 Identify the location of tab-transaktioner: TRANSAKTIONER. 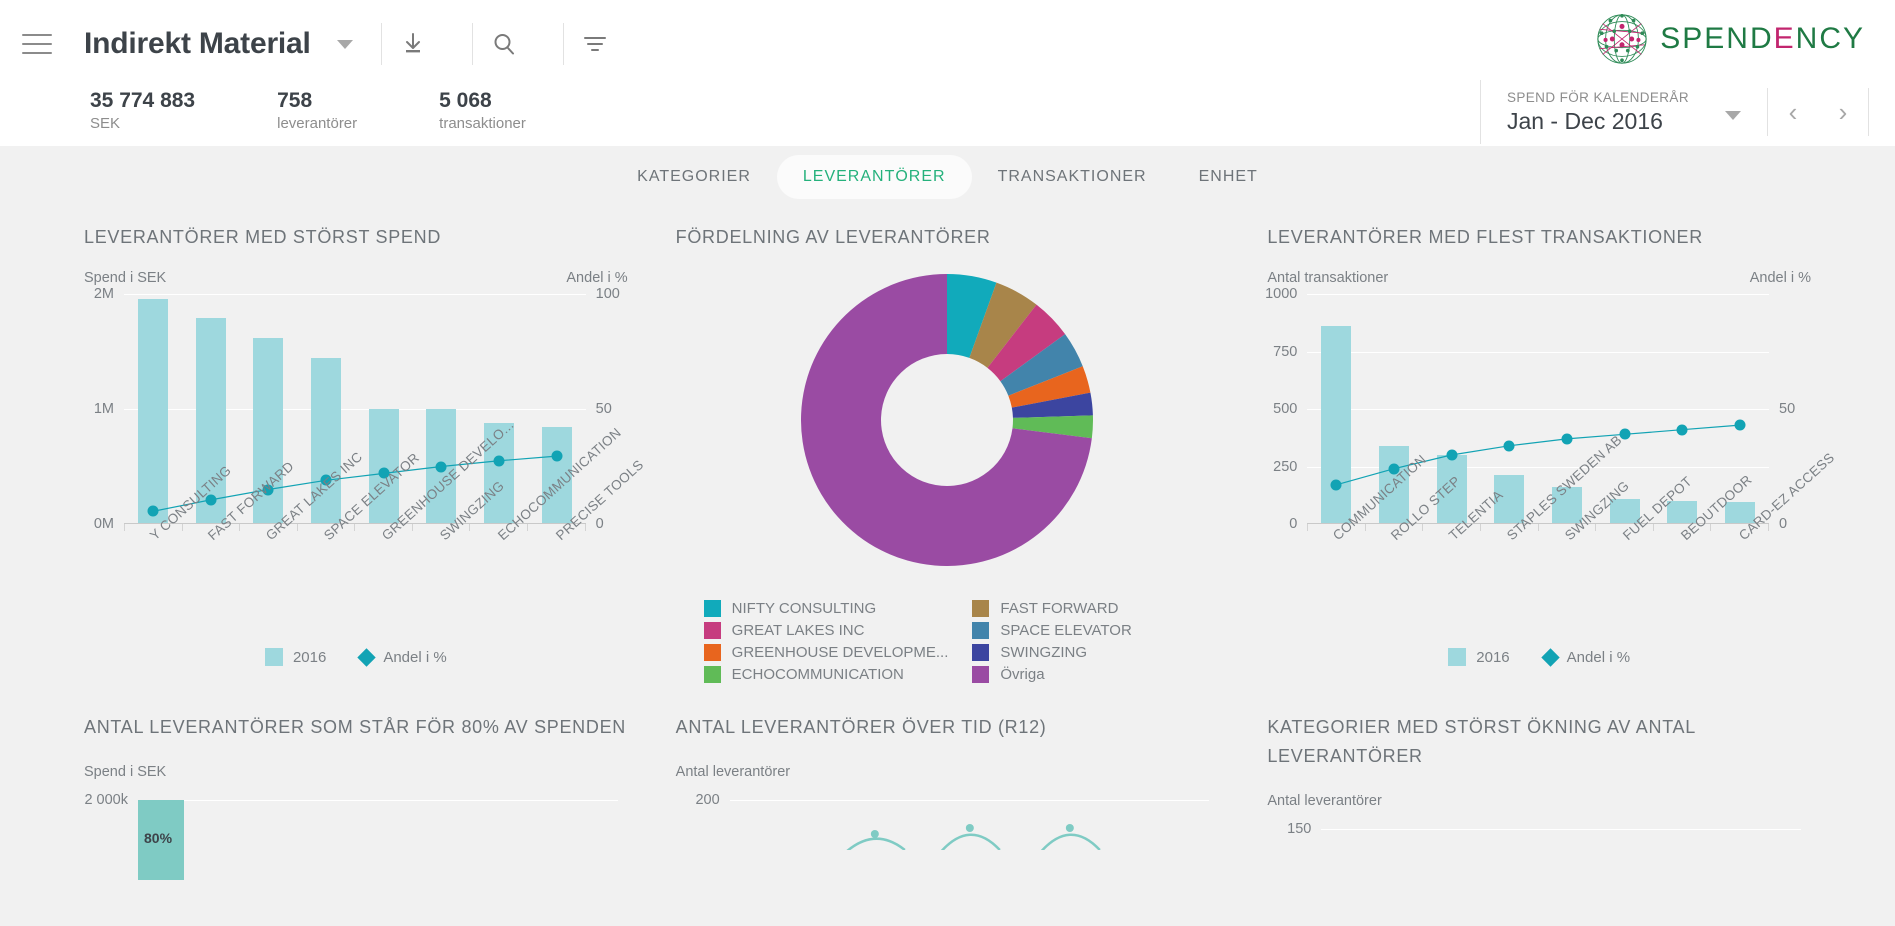
(1072, 177).